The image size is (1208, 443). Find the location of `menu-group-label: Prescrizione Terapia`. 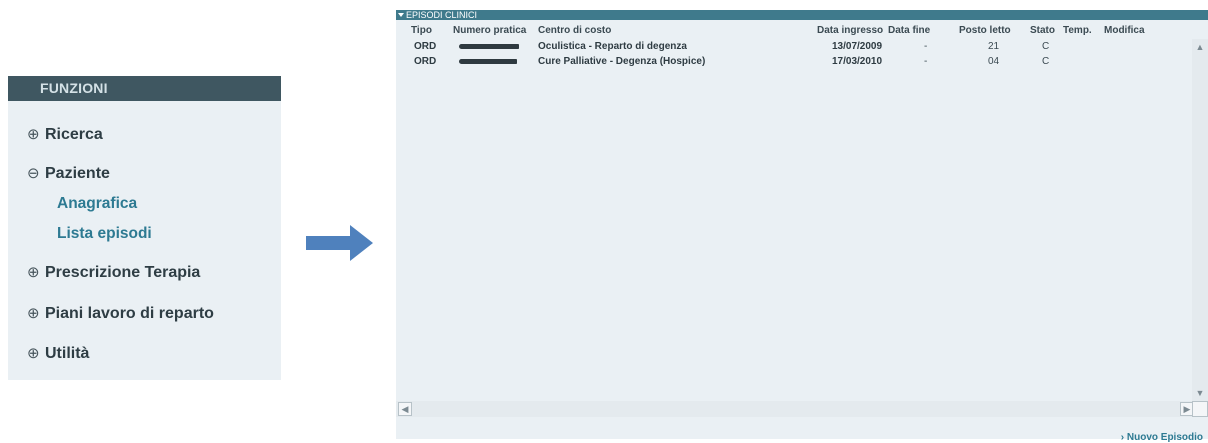

menu-group-label: Prescrizione Terapia is located at coordinates (123, 272).